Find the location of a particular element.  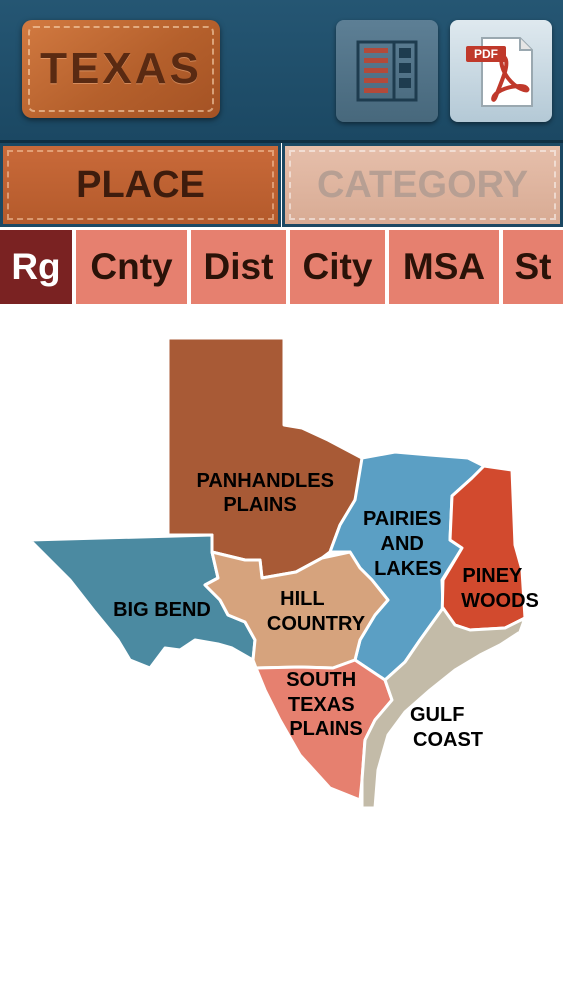

tab-place-label: PLACE is located at coordinates (140, 184).